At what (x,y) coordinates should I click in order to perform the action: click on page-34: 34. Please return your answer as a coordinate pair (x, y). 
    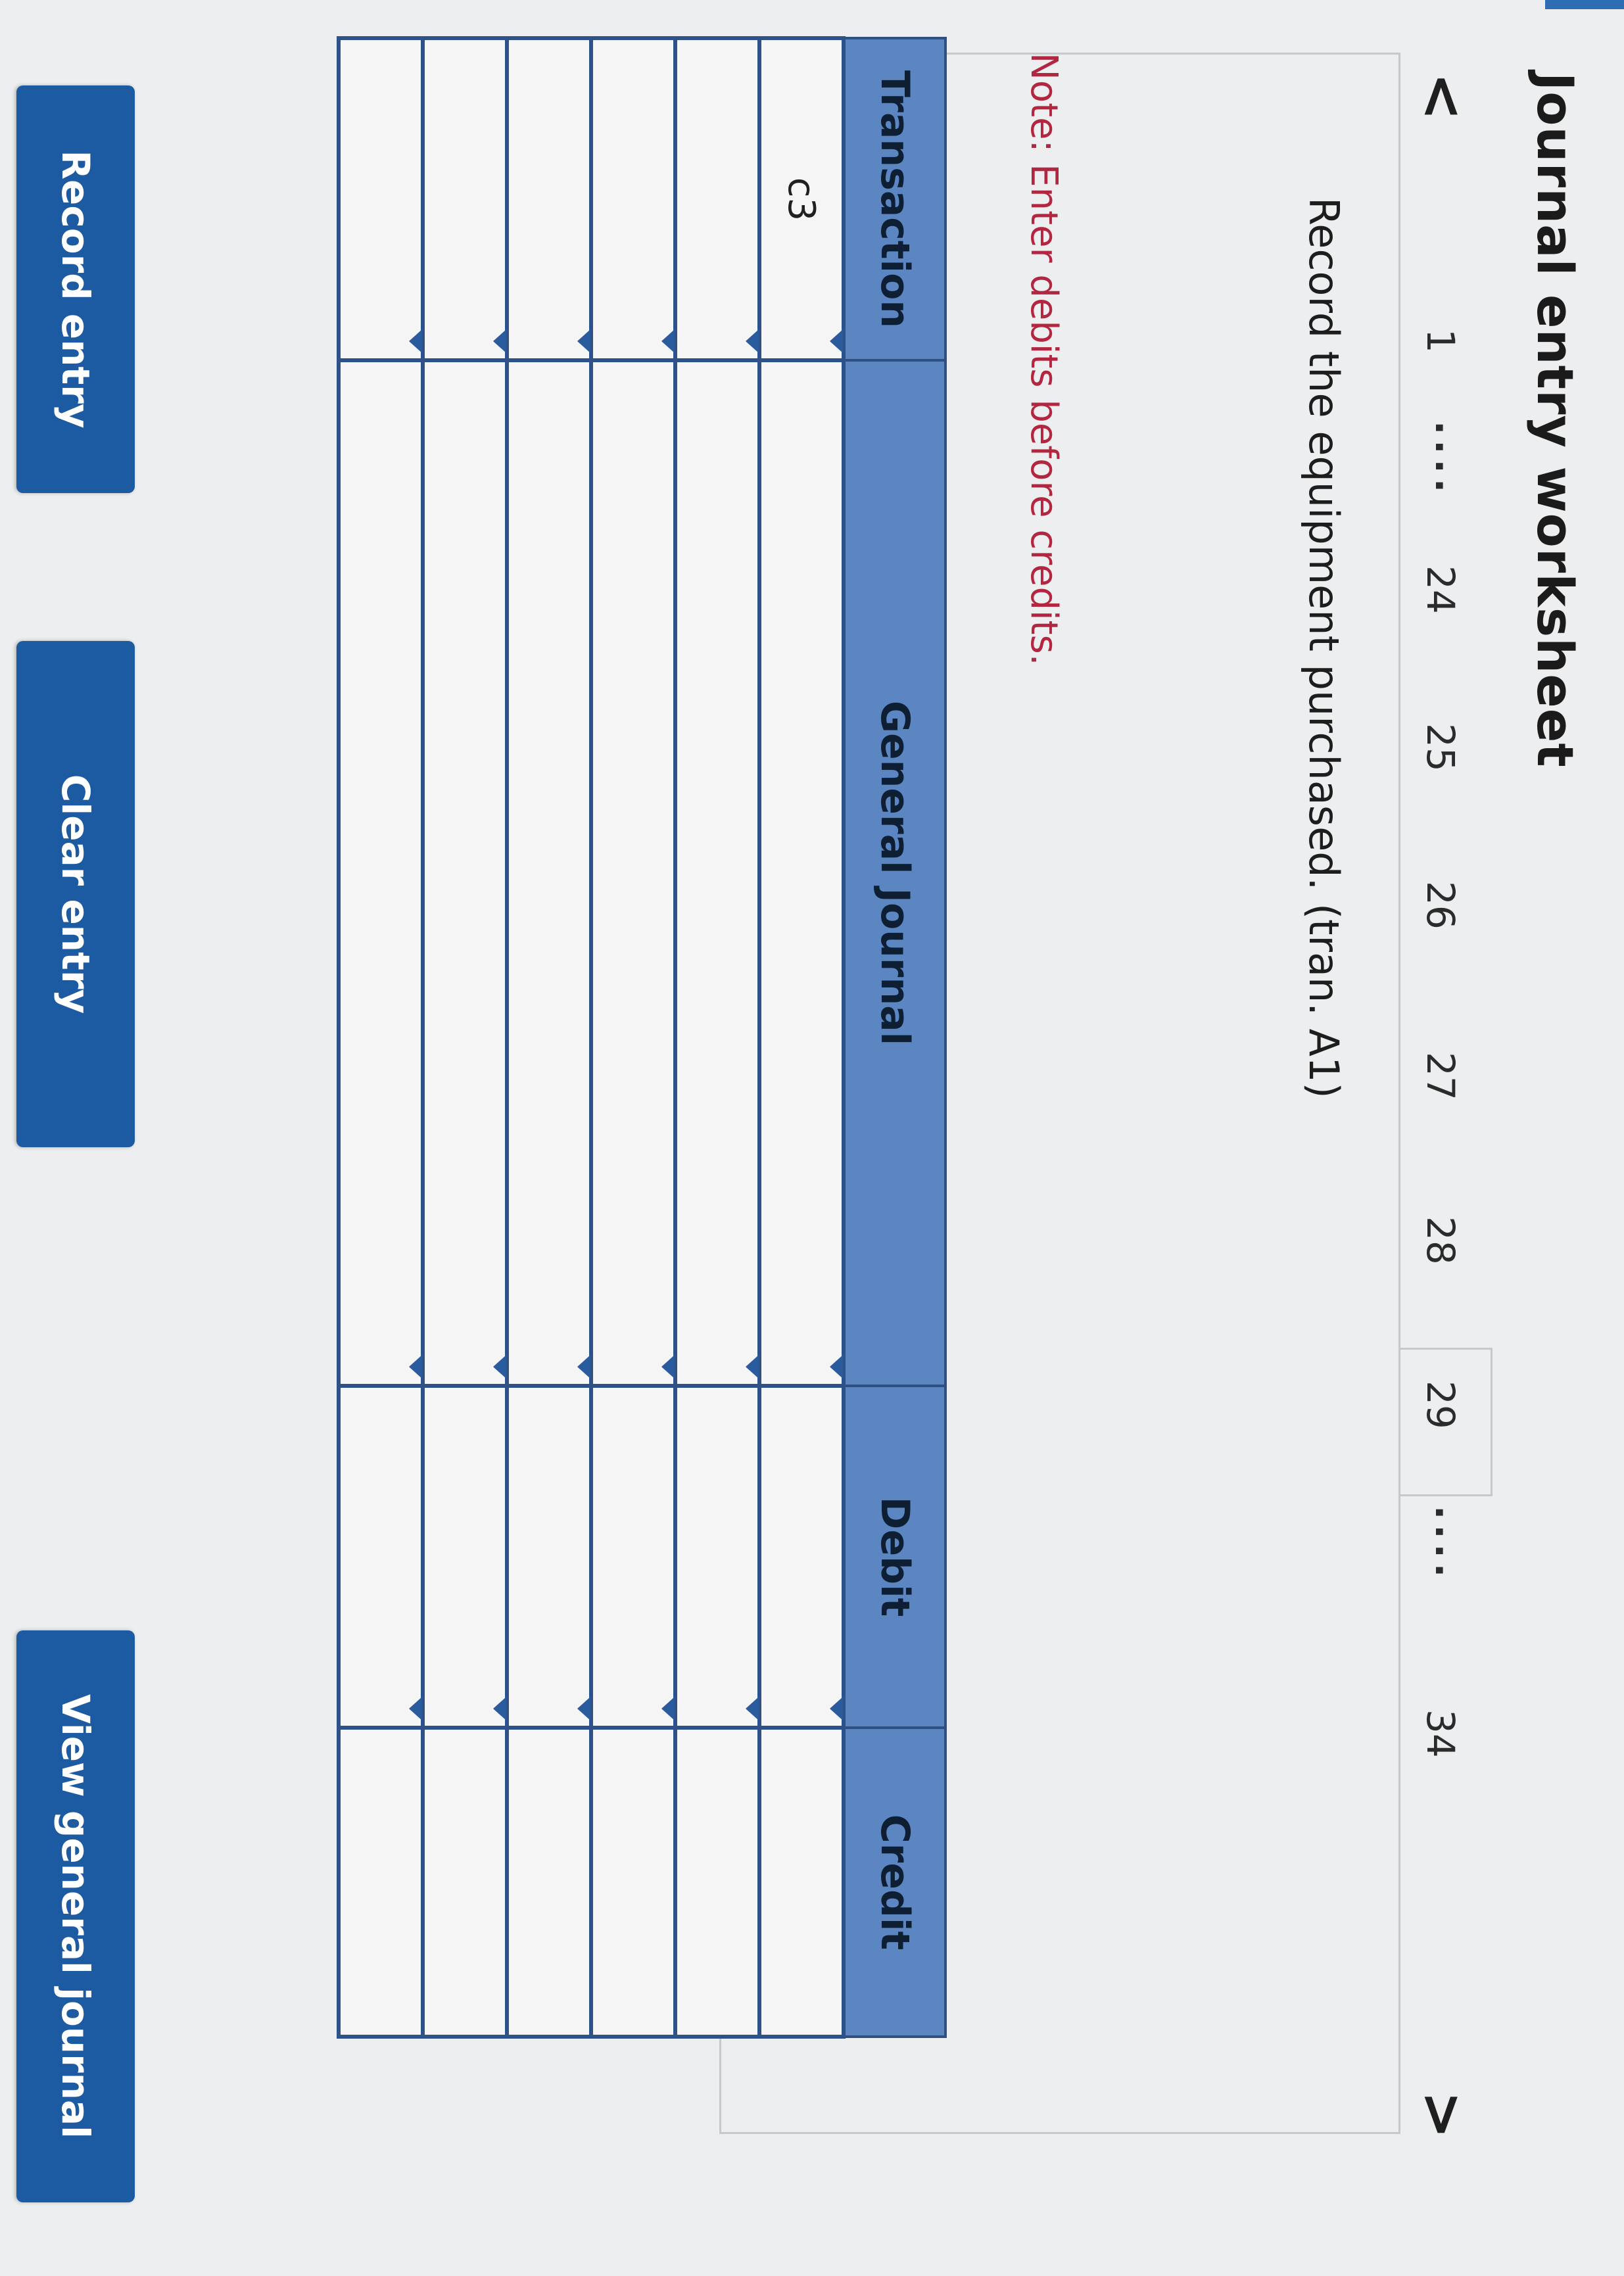
    Looking at the image, I should click on (1441, 1733).